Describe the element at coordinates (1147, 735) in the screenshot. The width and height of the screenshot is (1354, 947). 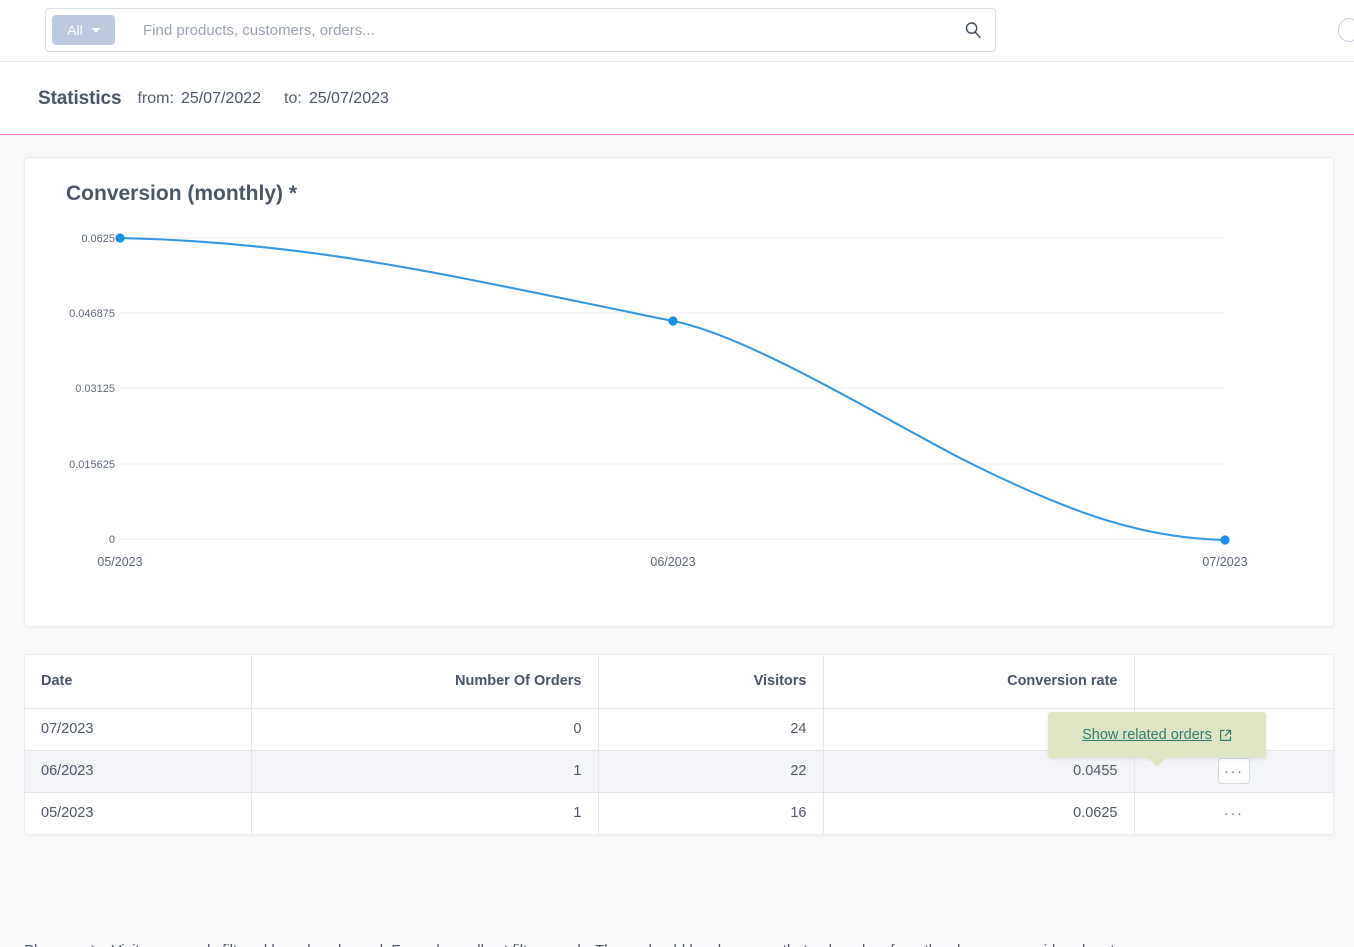
I see `show-related-orders-label: Show related orders` at that location.